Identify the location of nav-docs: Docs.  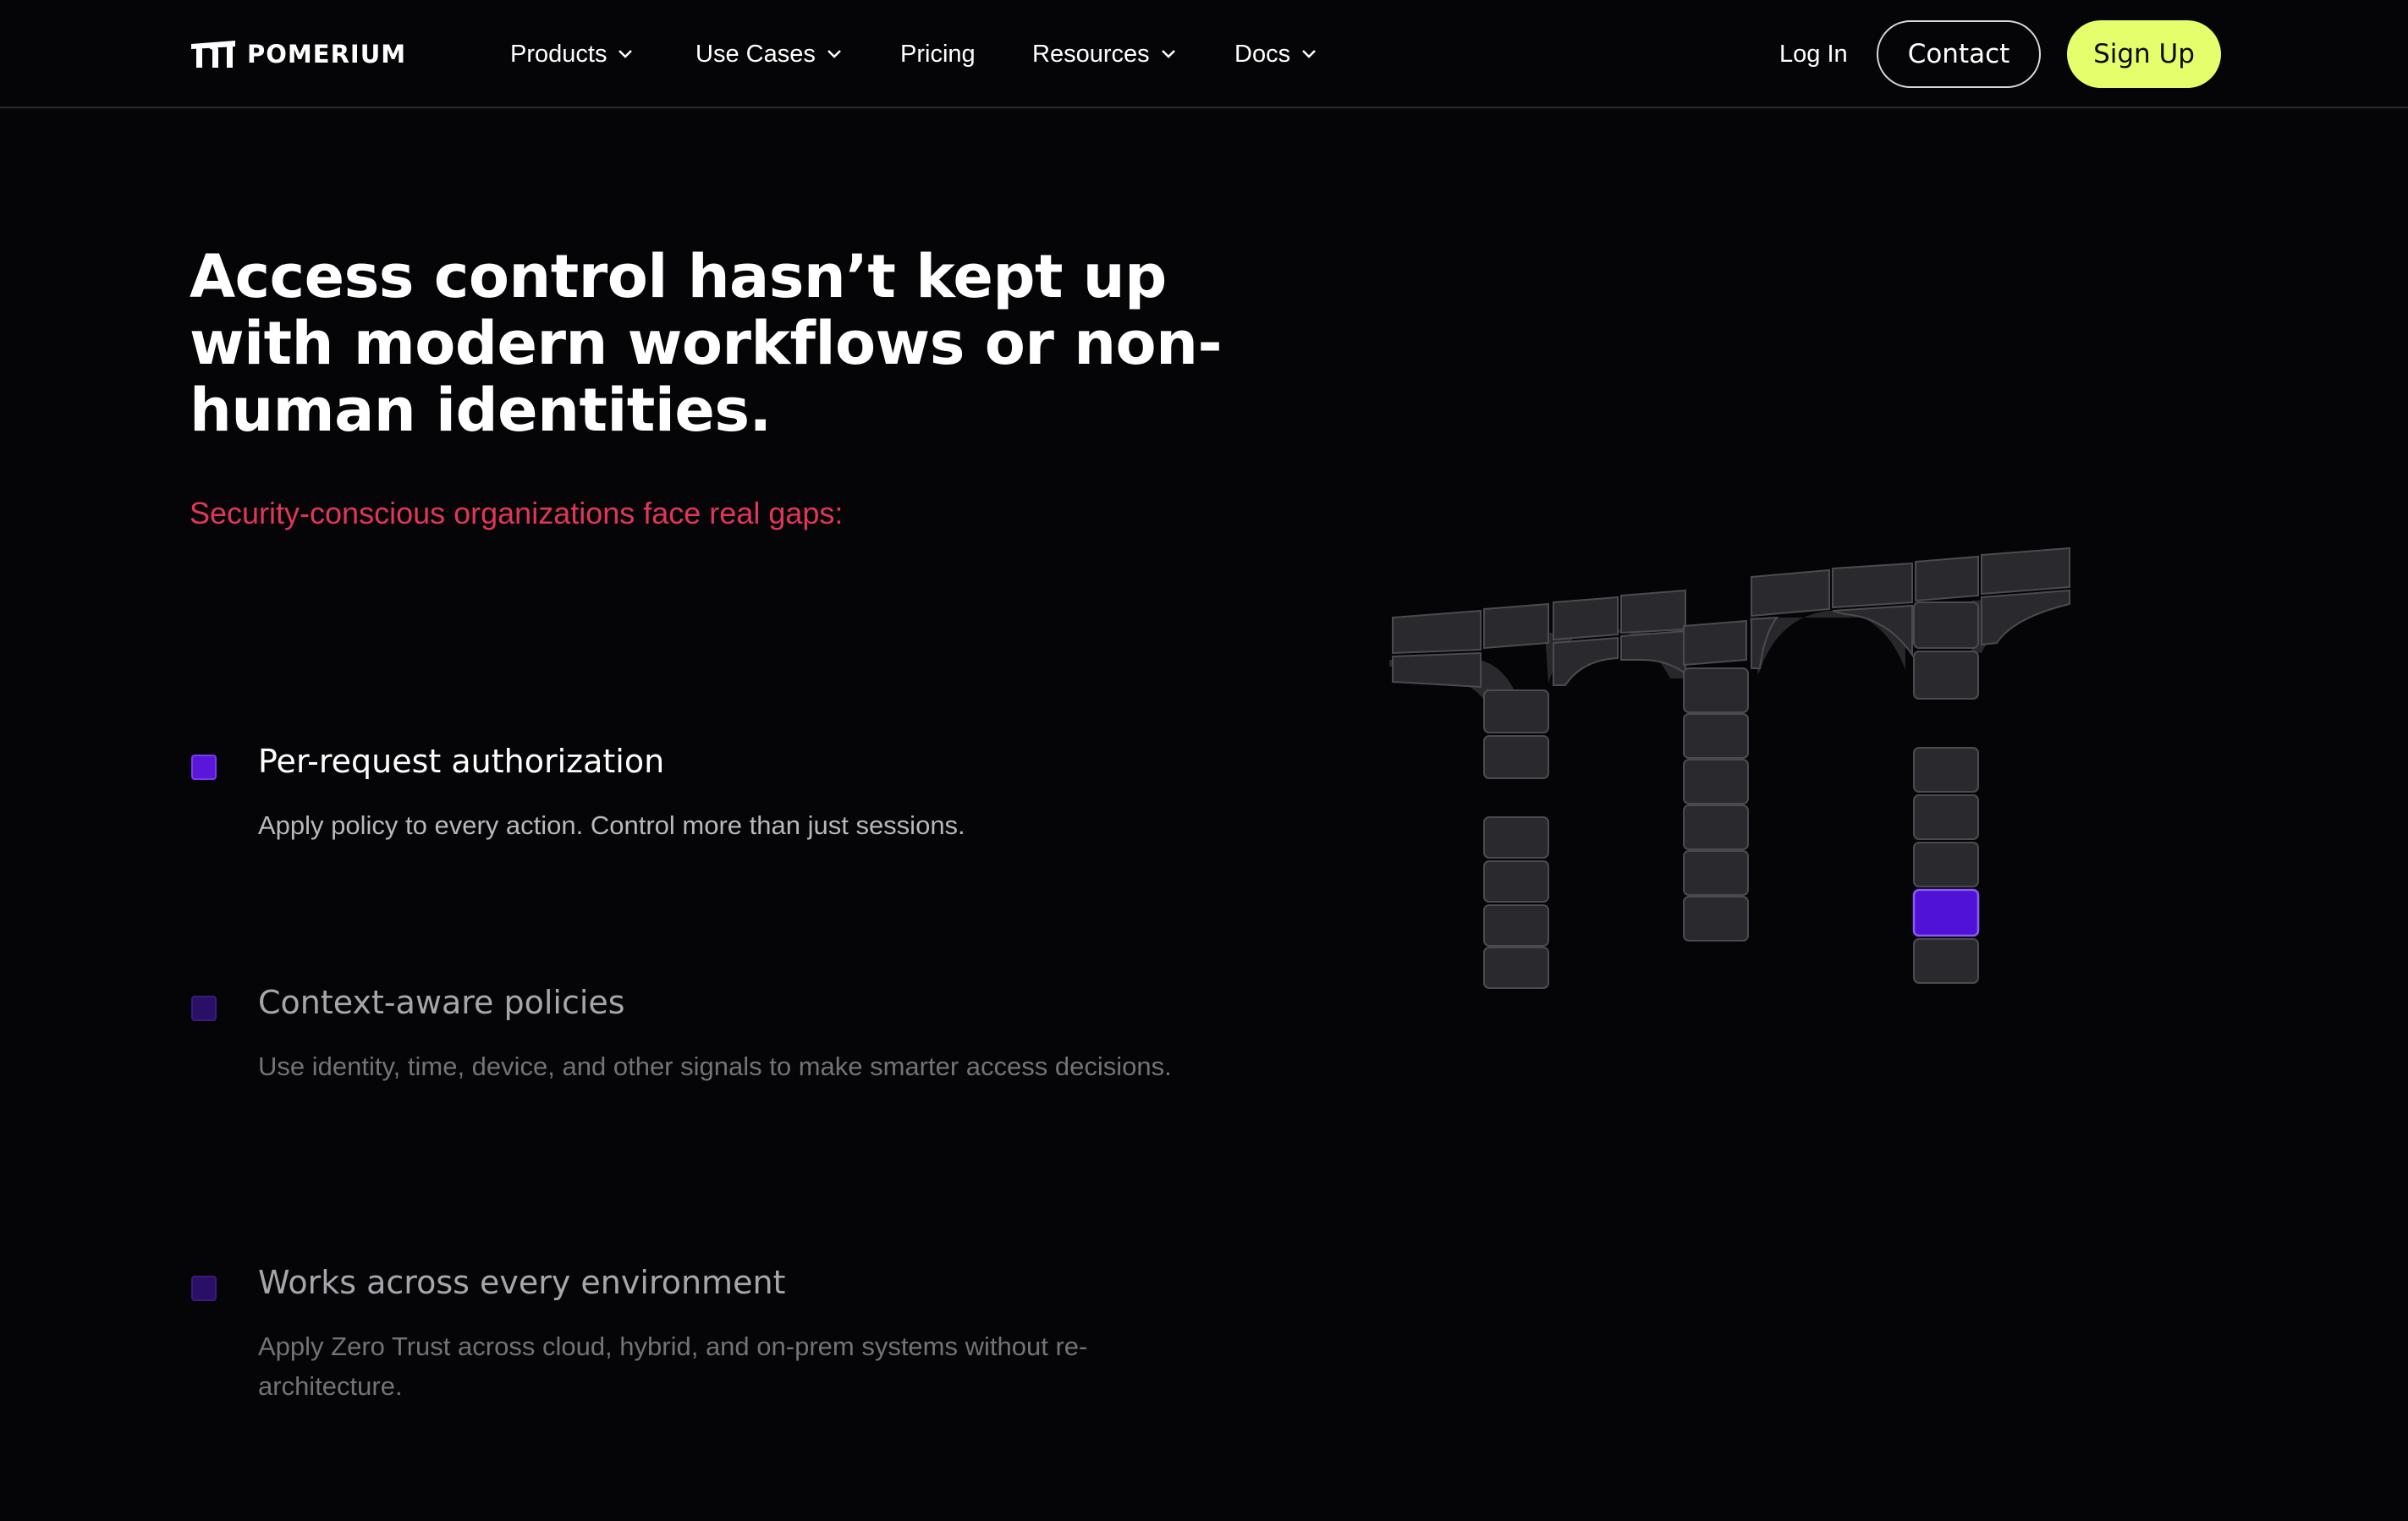
(1275, 54).